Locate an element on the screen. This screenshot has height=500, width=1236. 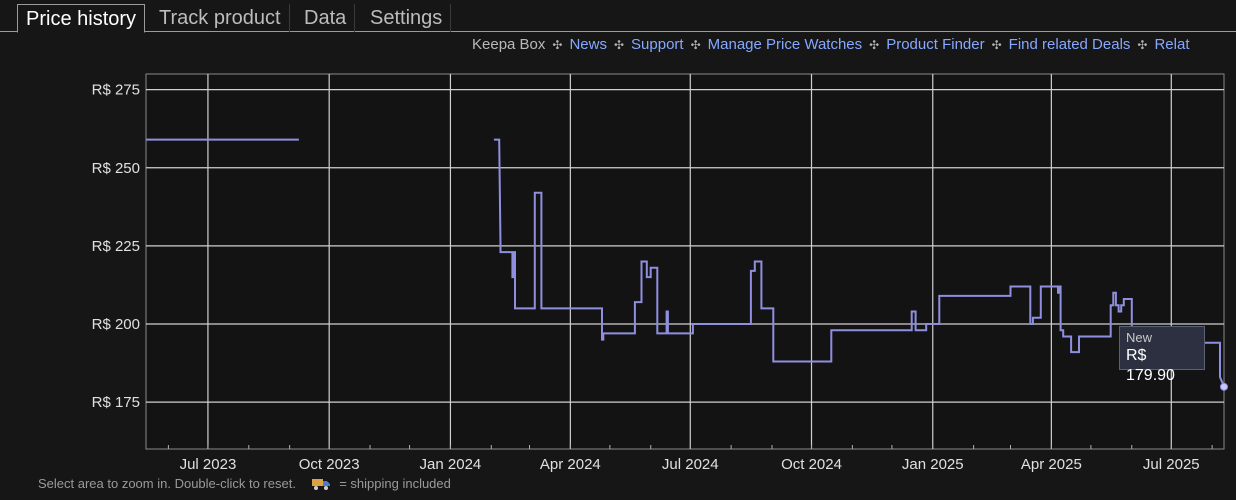
tooltip-value: R$ 179.90 is located at coordinates (1150, 365).